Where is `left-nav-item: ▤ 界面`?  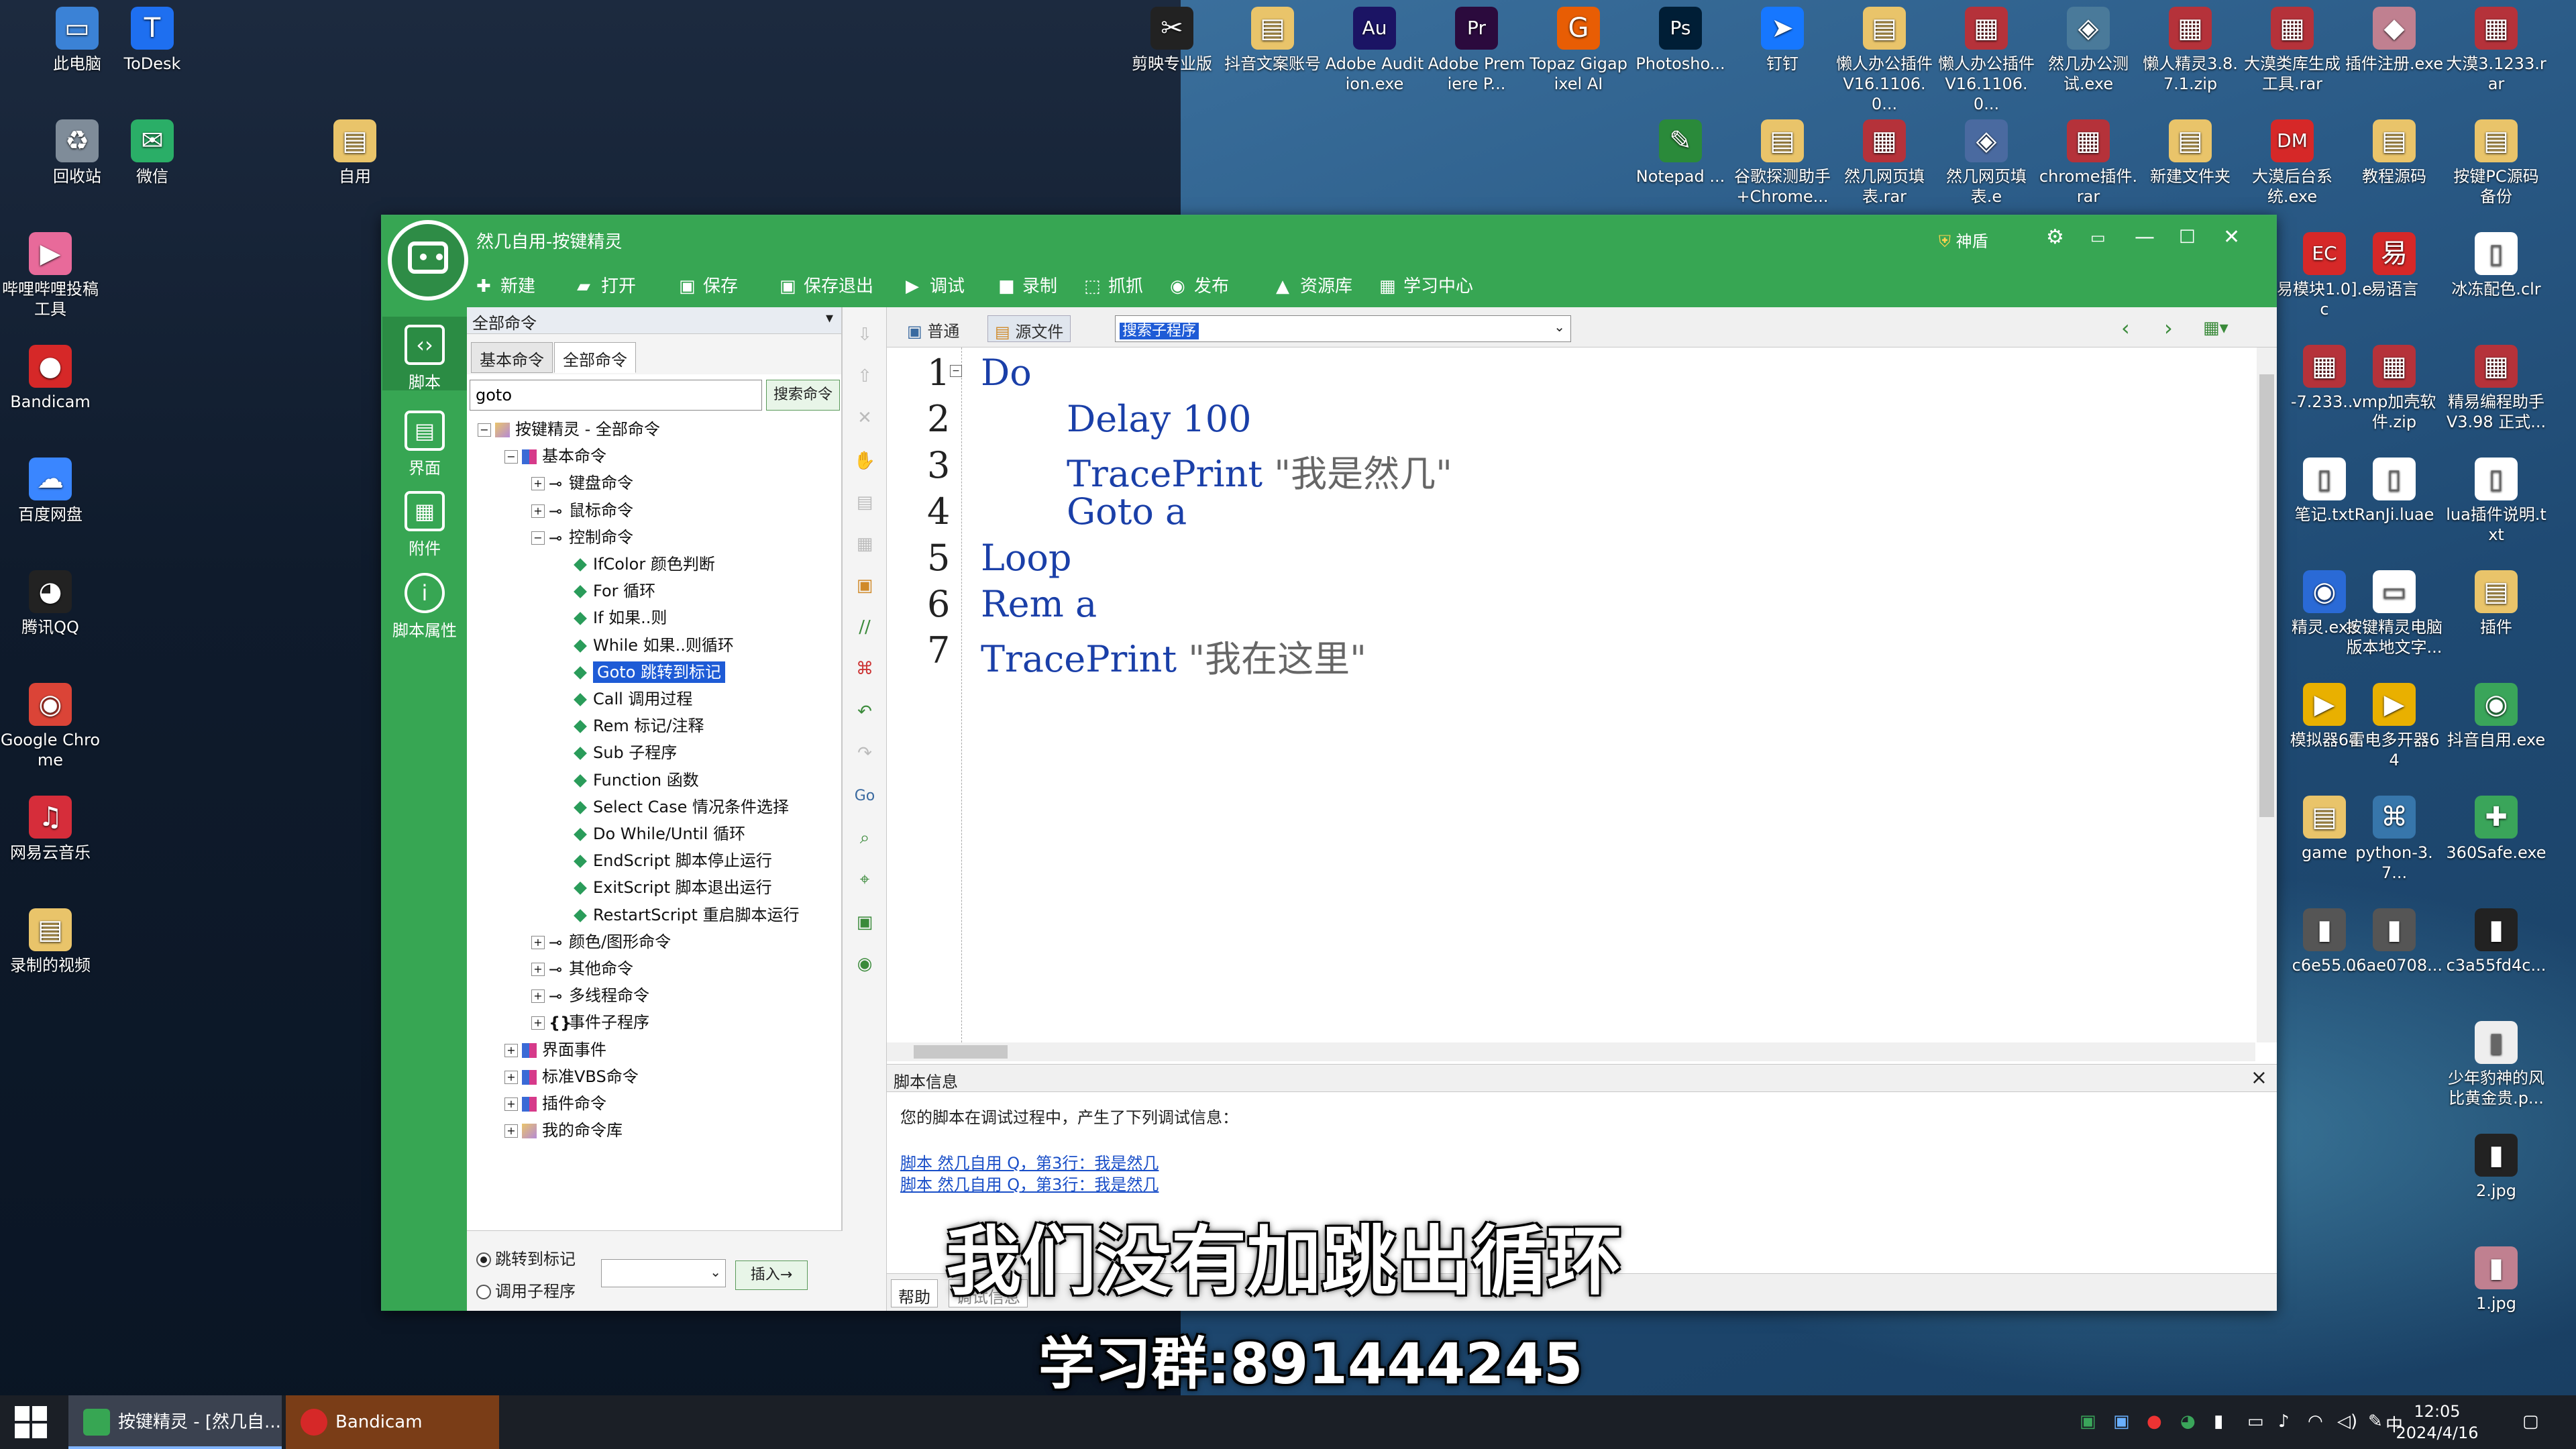 left-nav-item: ▤ 界面 is located at coordinates (424, 440).